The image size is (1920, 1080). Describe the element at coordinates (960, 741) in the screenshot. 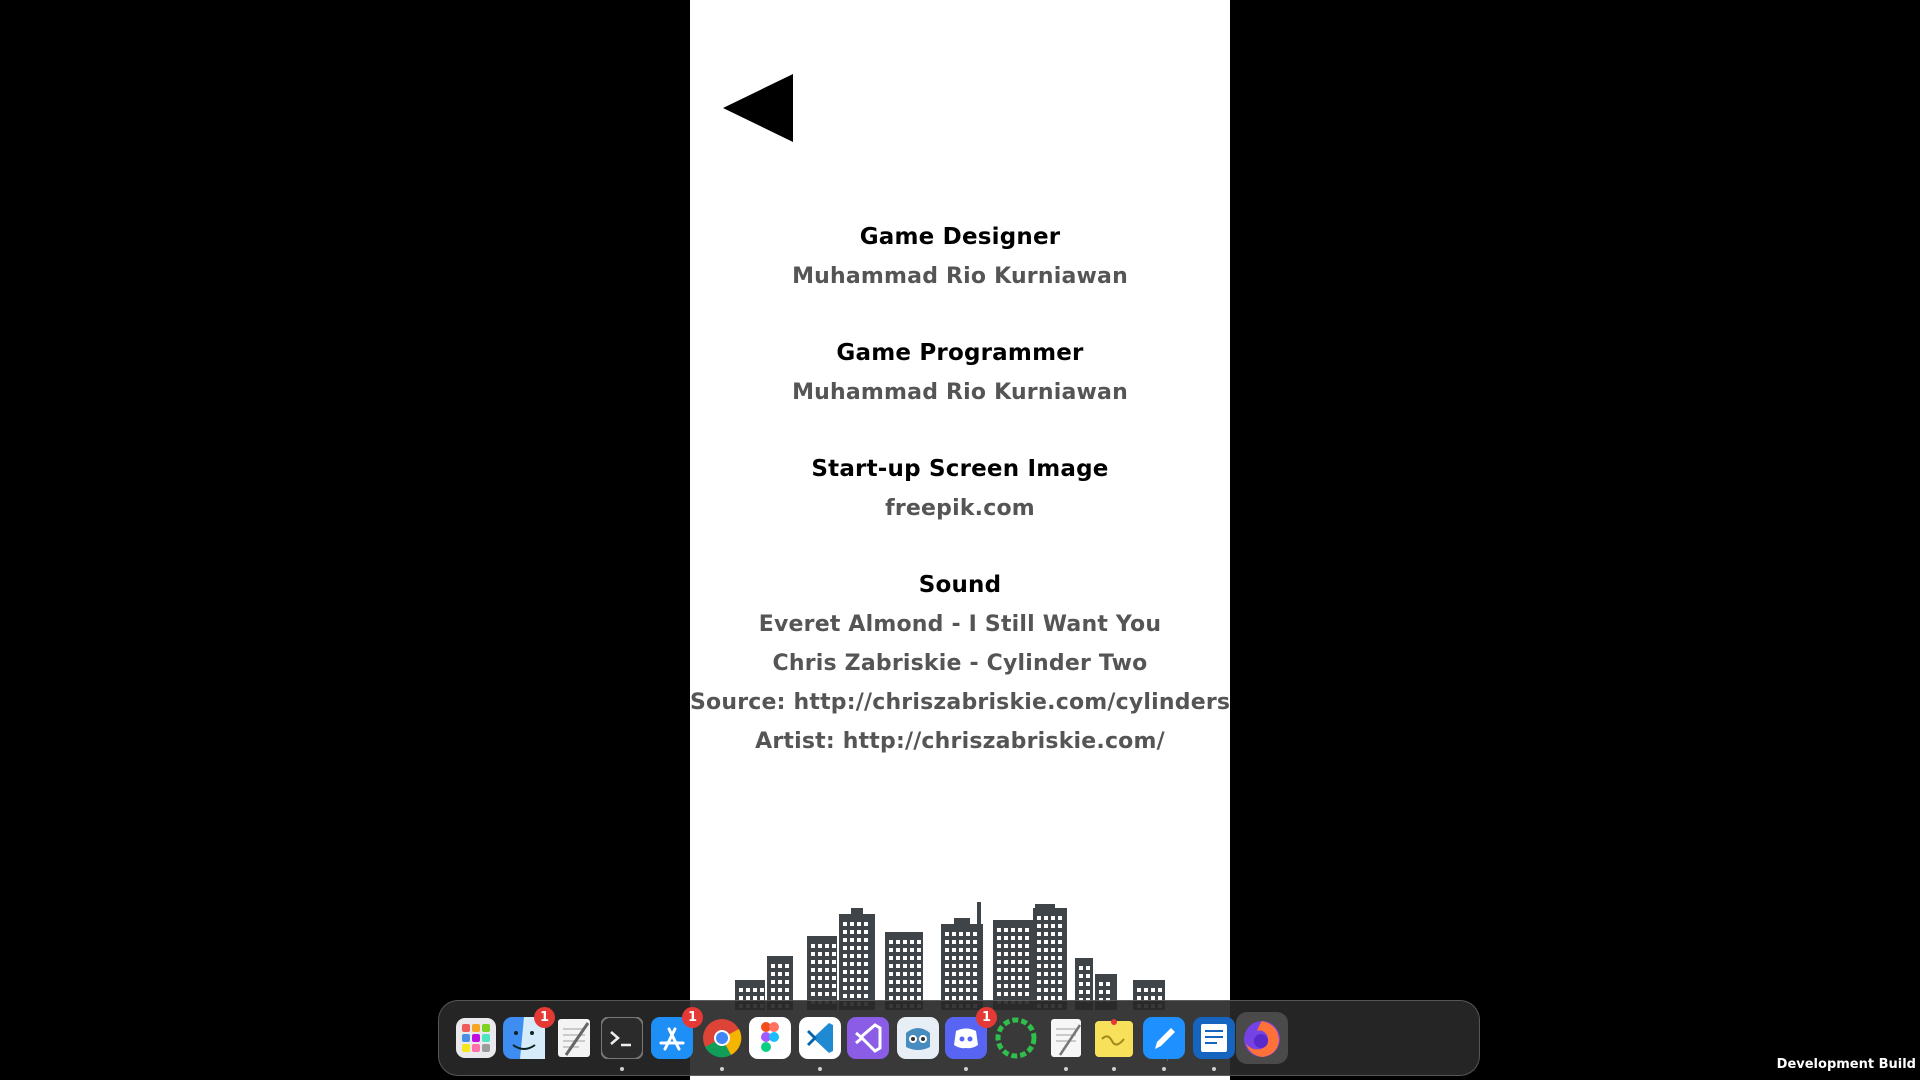

I see `credit-line: Artist: http://chriszabriskie.com/` at that location.